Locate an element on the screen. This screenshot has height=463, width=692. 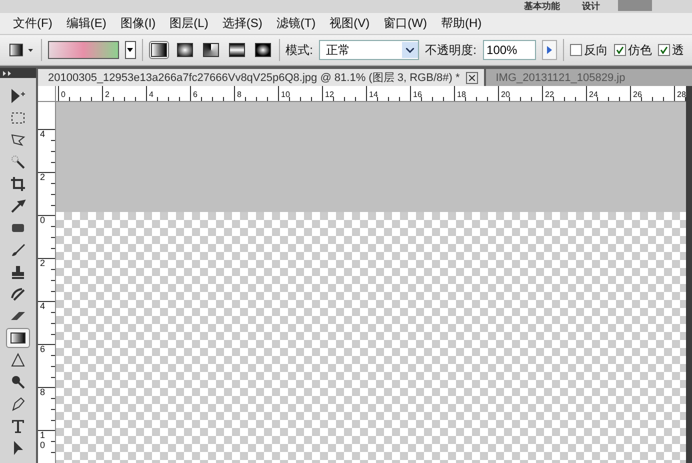
checkbox-label: 反向 is located at coordinates (596, 50).